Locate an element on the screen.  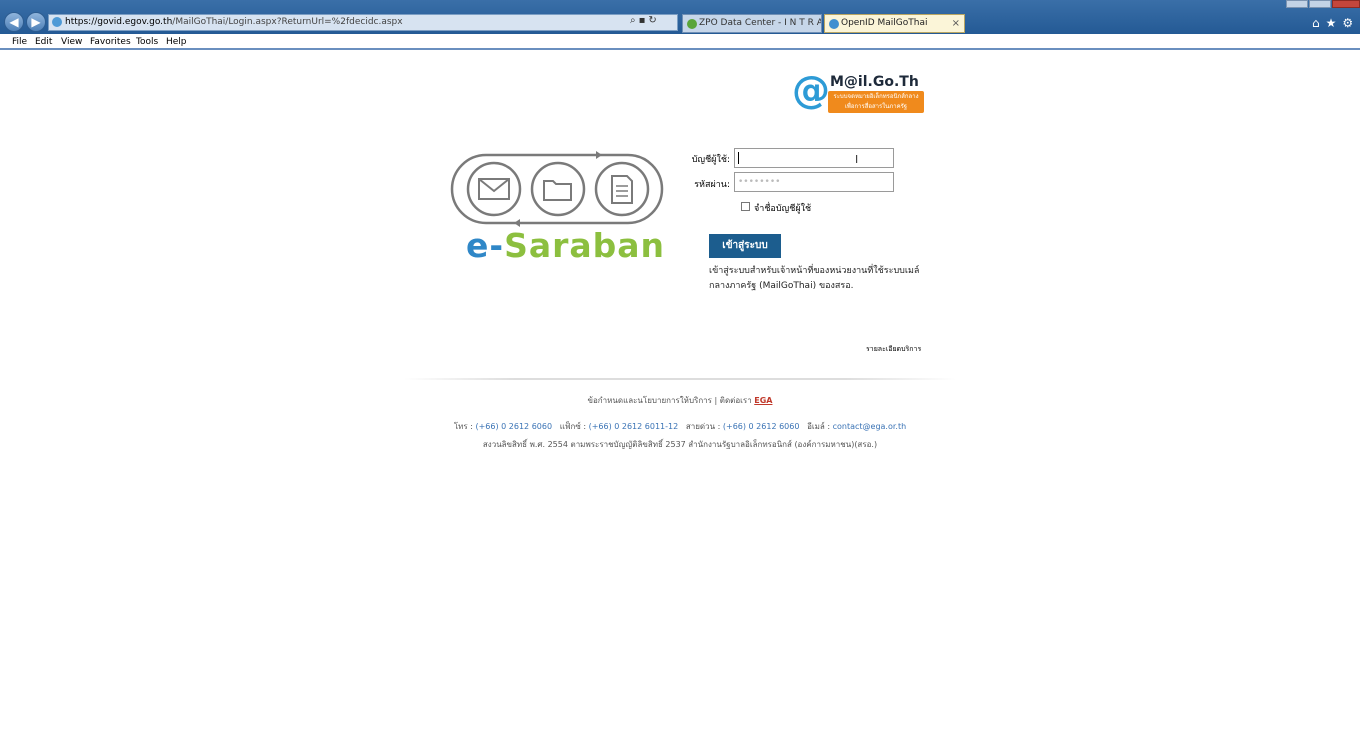
wordmark-e: e- is located at coordinates (485, 245).